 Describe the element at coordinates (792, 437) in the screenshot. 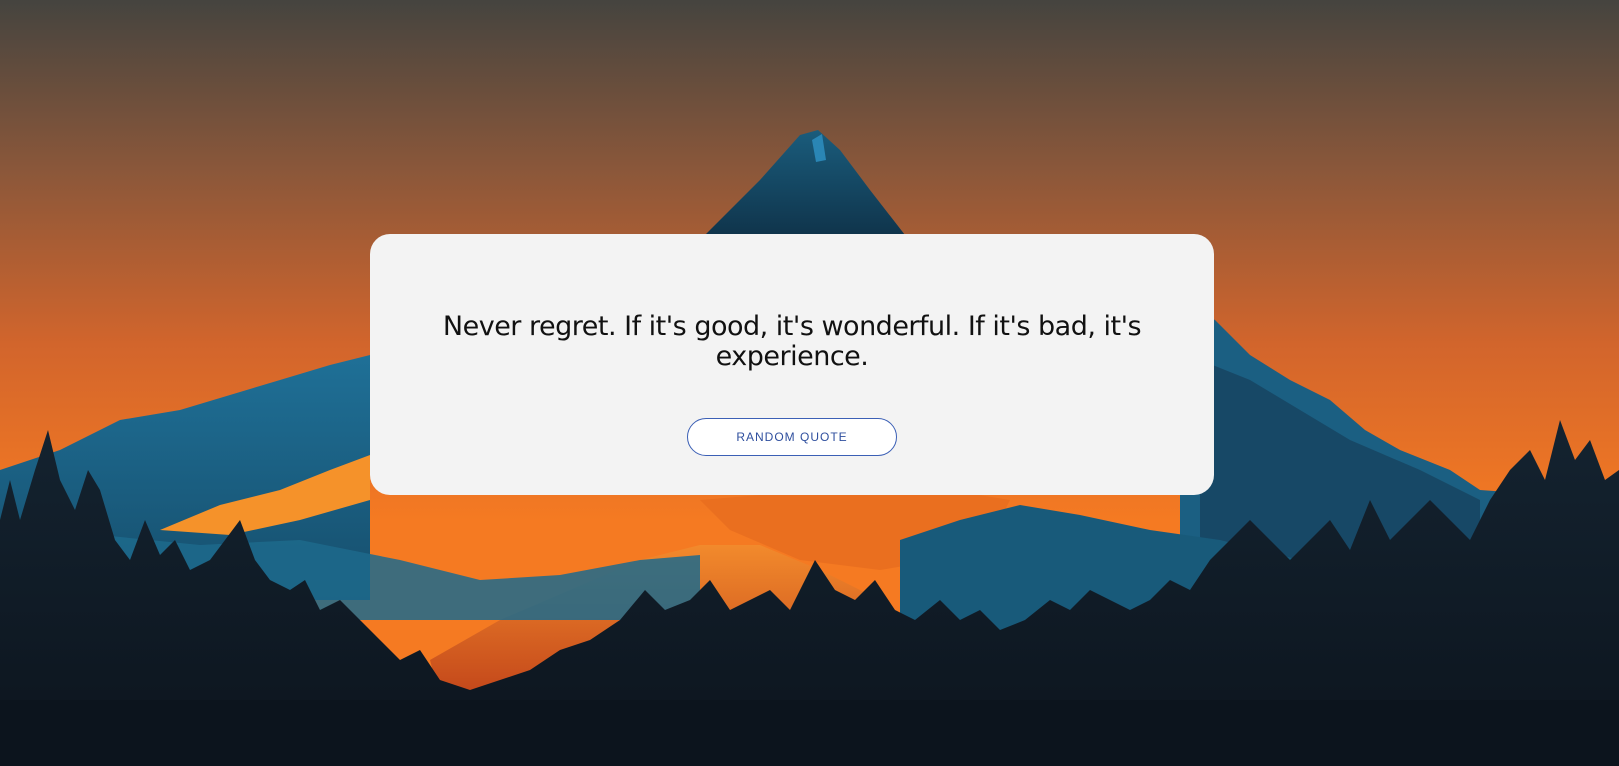

I see `random-quote-button: RANDOM QUOTE` at that location.